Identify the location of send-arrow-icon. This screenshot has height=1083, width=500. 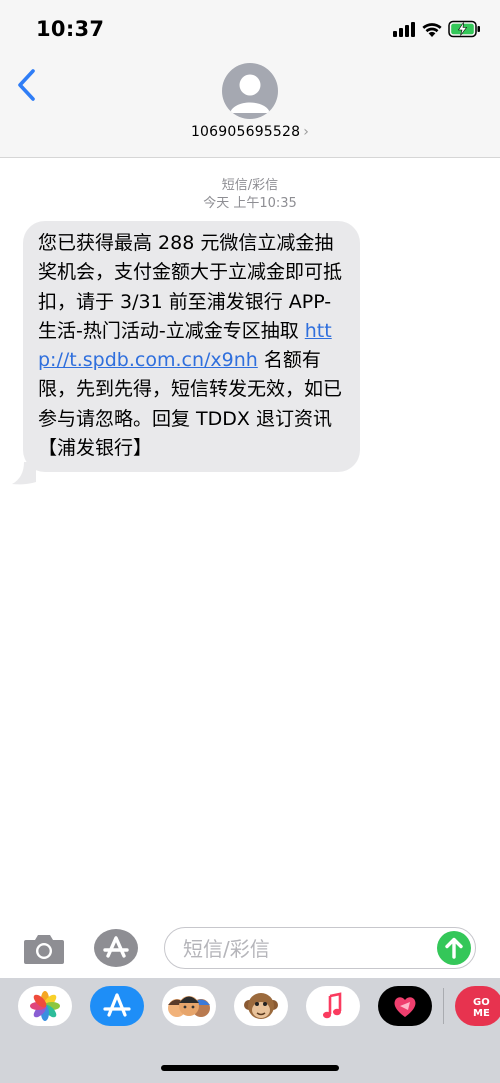
(454, 948).